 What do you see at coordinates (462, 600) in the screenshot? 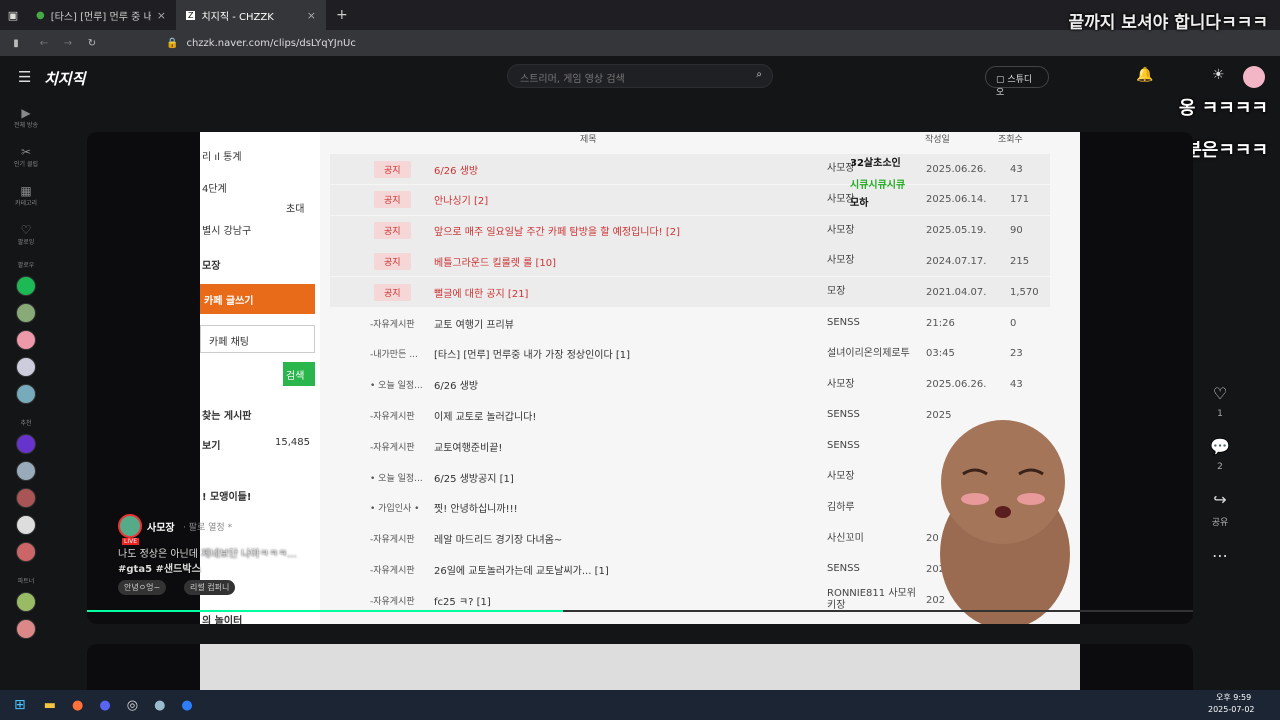
I see `post-title: fc25 ㅋ? [1]` at bounding box center [462, 600].